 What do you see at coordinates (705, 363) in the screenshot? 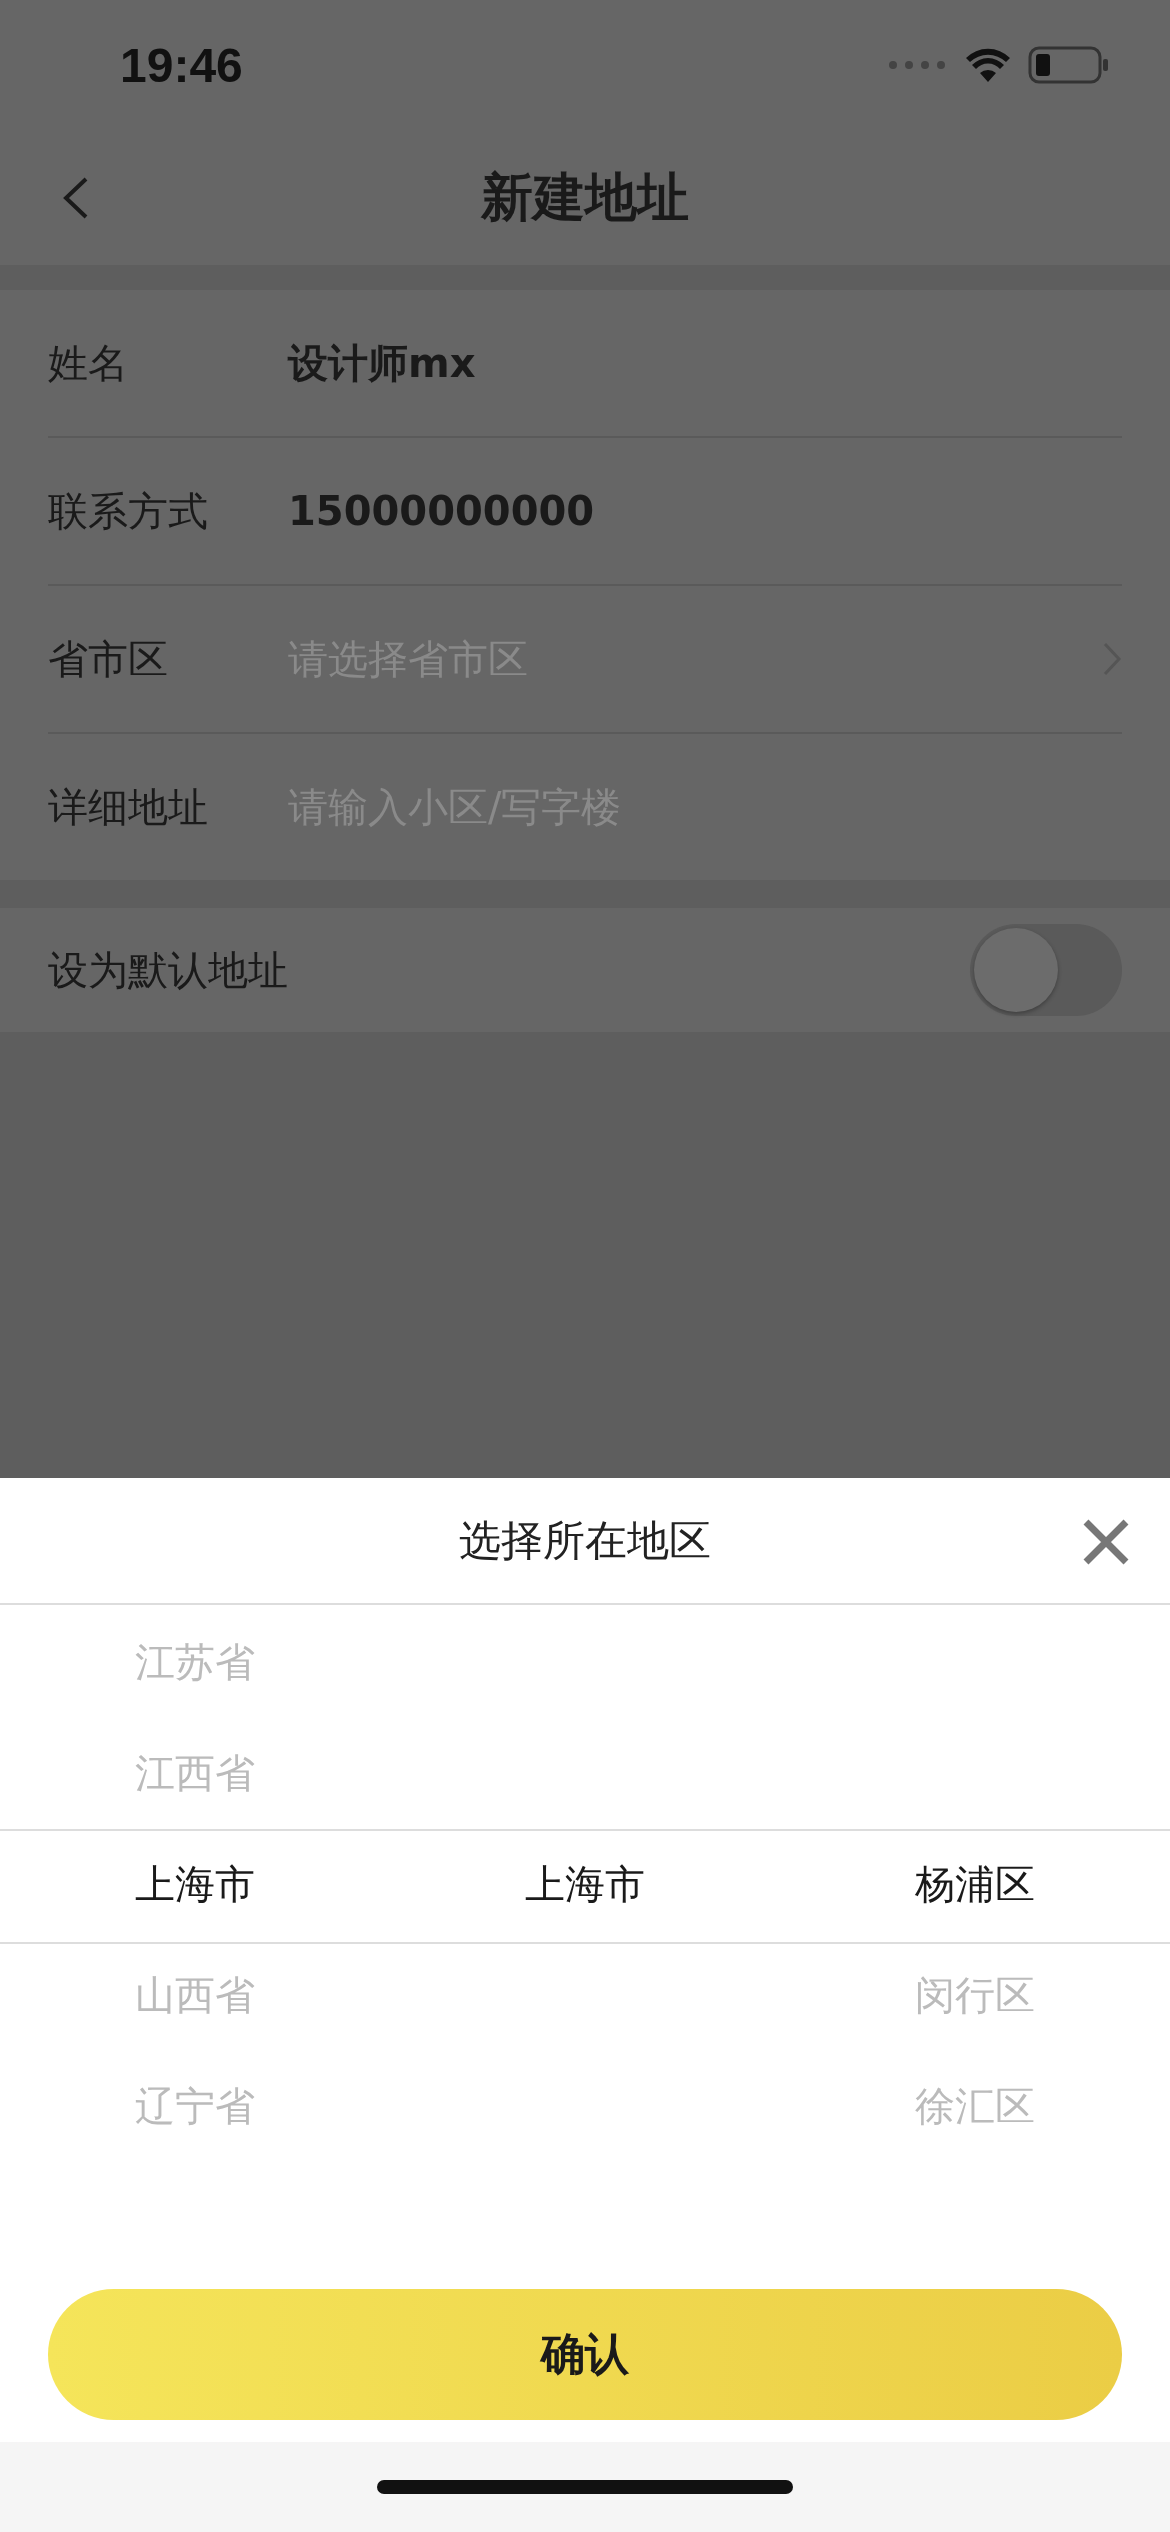
I see `field-value: 设计师mx` at bounding box center [705, 363].